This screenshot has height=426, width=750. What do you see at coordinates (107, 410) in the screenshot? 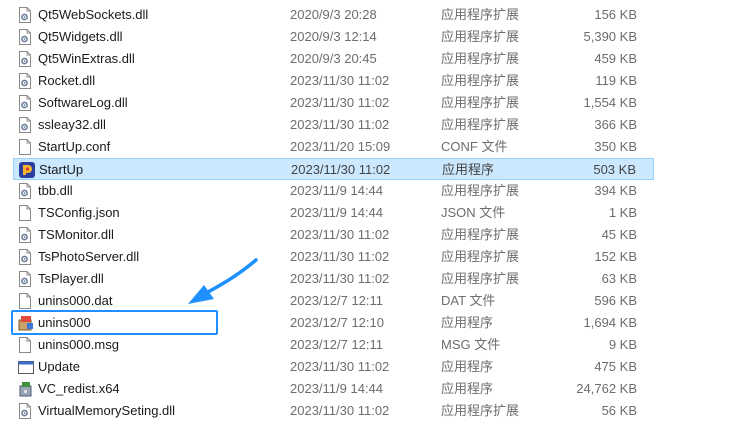
I see `file-name: VirtualMemorySeting.dll` at bounding box center [107, 410].